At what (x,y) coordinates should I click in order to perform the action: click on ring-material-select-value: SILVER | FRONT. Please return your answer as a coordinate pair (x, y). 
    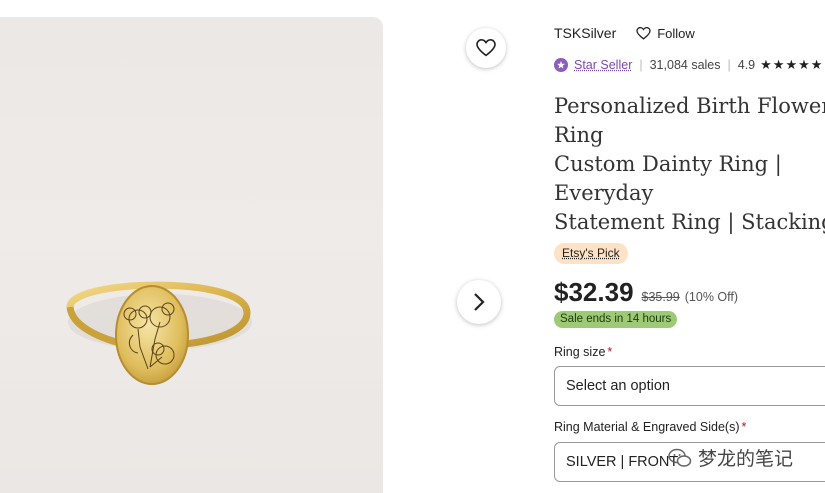
    Looking at the image, I should click on (622, 462).